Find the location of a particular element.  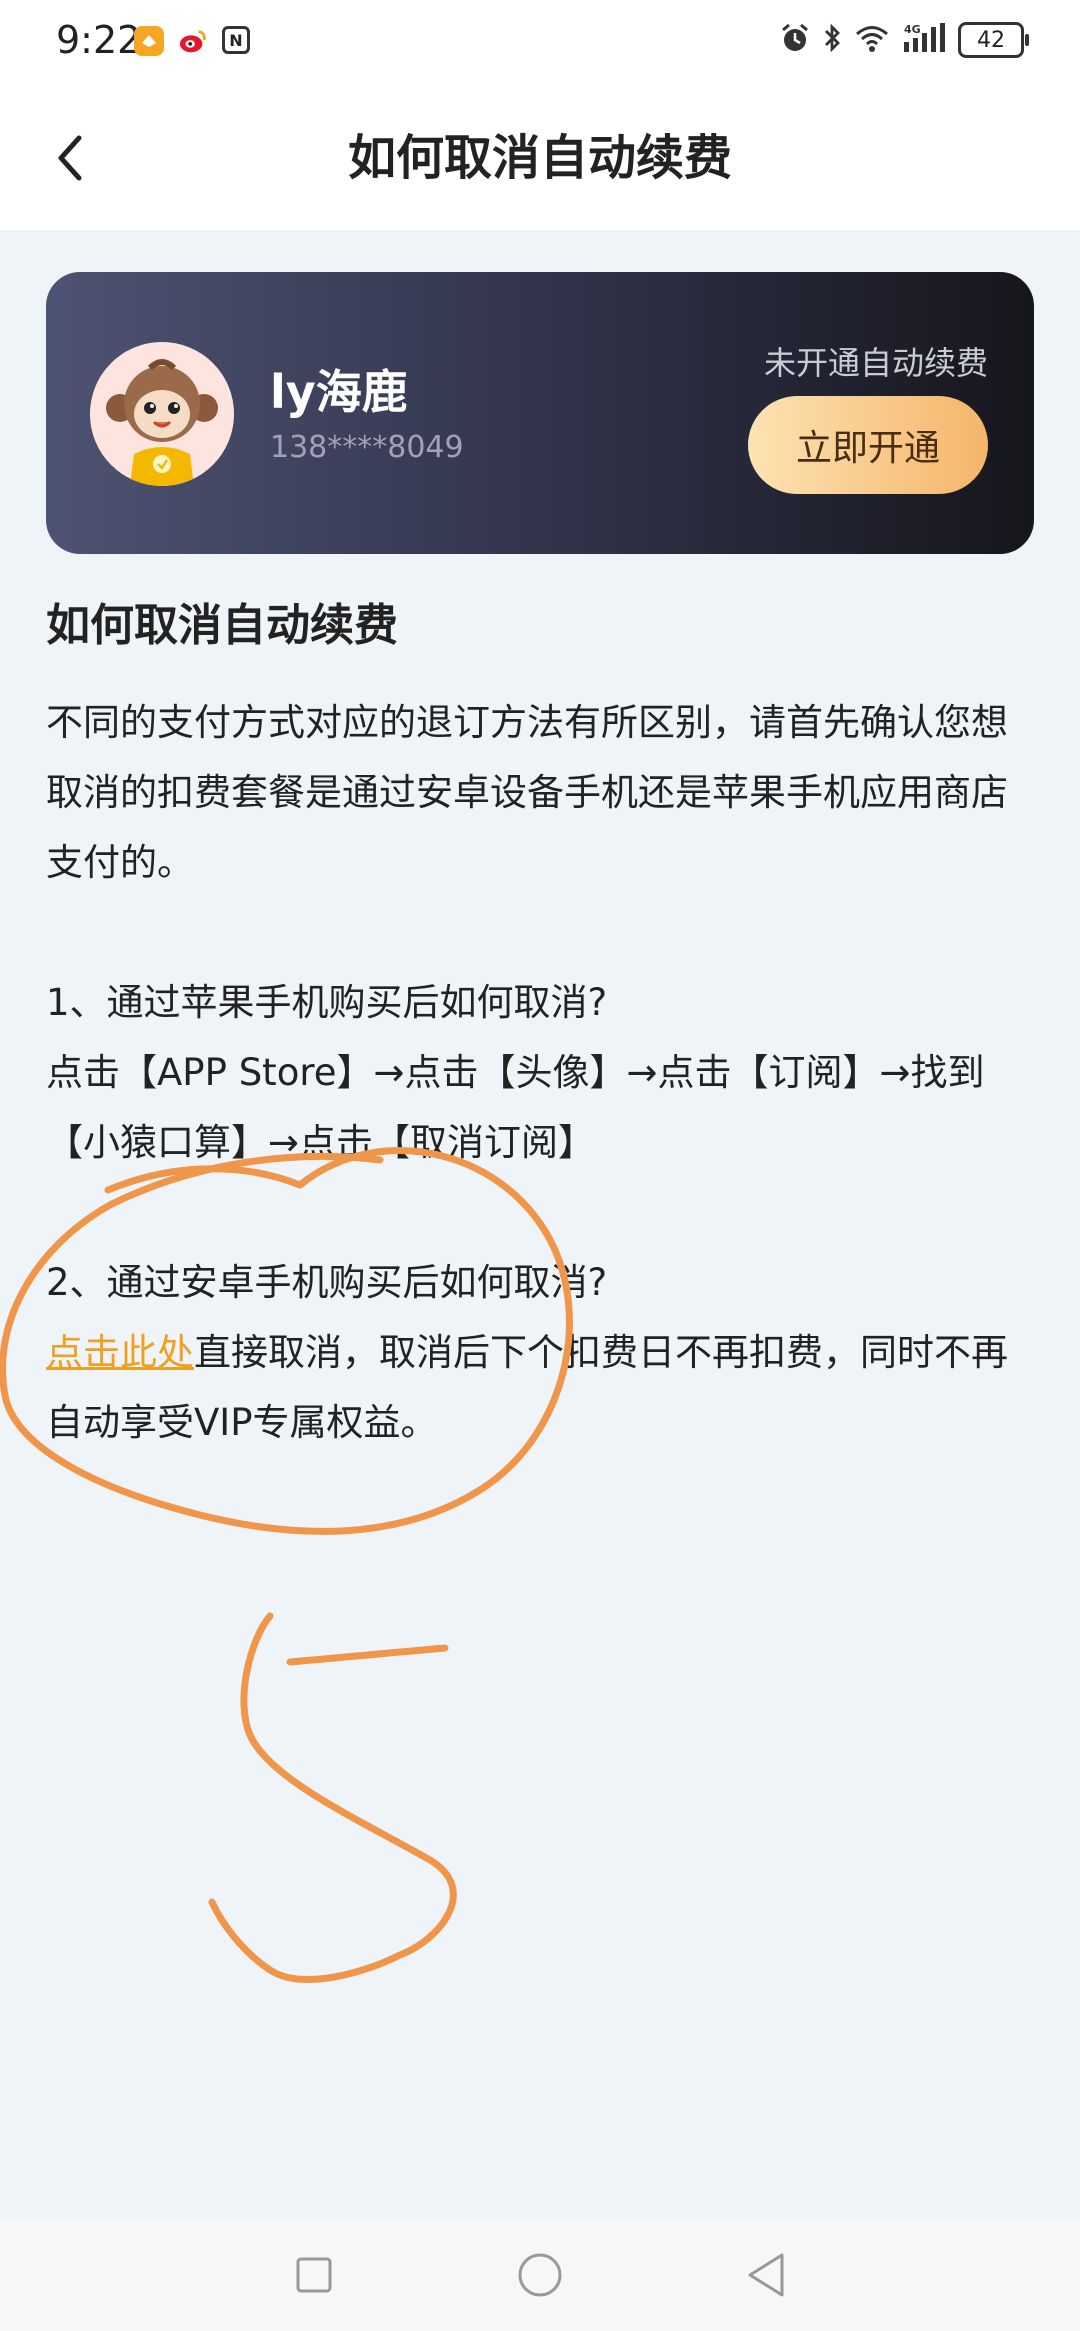

system-nav-bar is located at coordinates (540, 2275).